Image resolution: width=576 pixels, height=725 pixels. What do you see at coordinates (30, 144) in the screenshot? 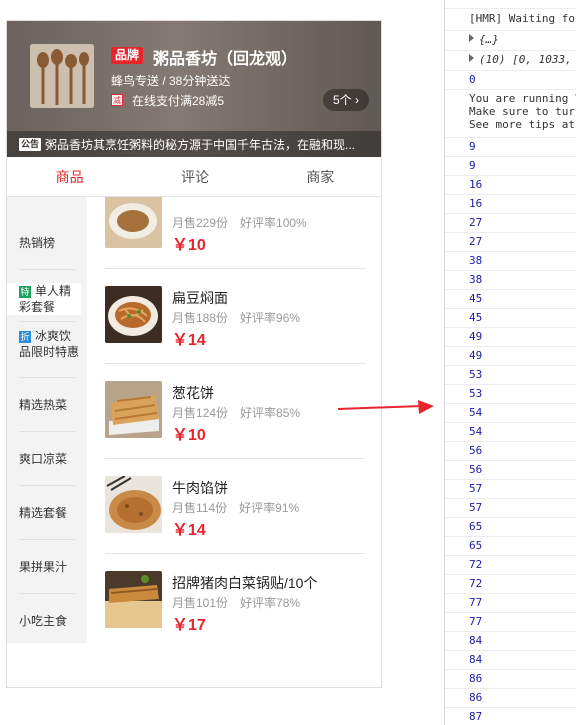
I see `notice-tag: 公告` at bounding box center [30, 144].